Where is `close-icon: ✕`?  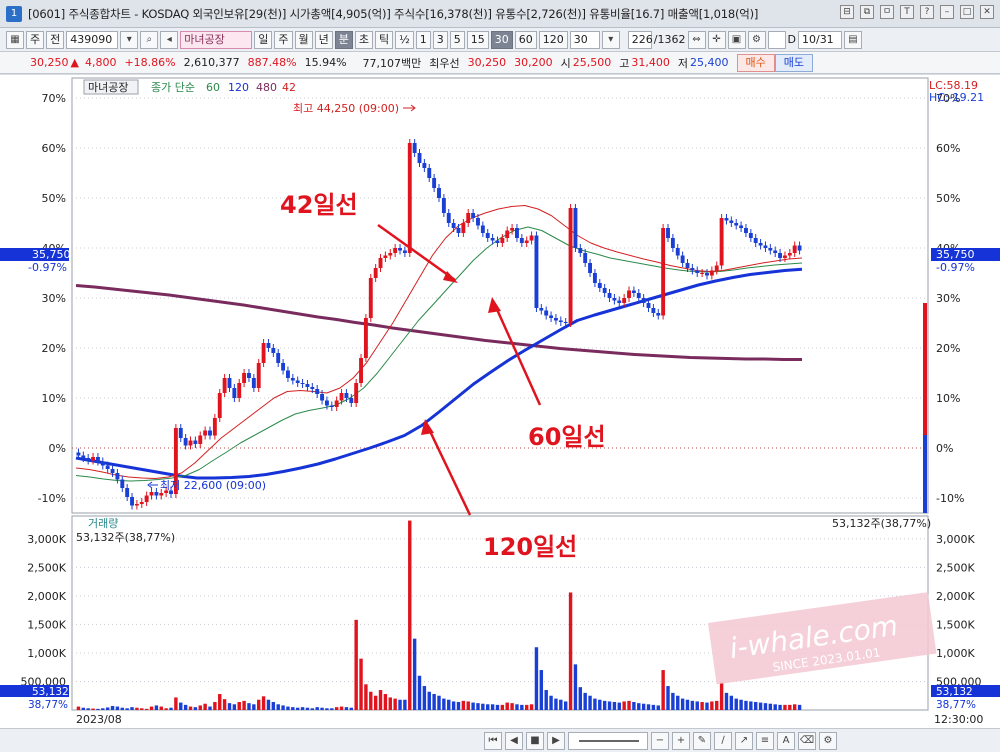
close-icon: ✕ is located at coordinates (987, 12).